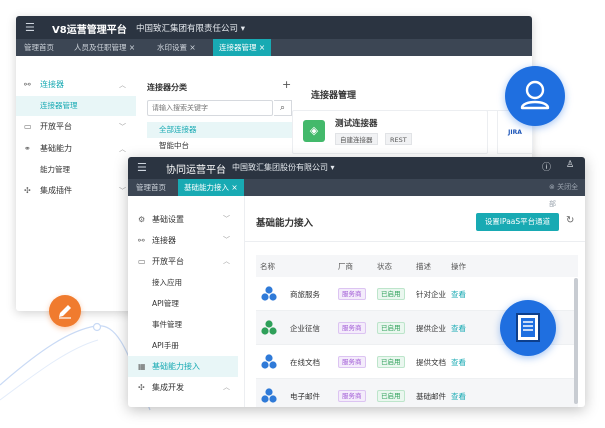 The image size is (605, 428). What do you see at coordinates (183, 240) in the screenshot?
I see `sidebar-item-connector: ⚯ 连接器 ﹀` at bounding box center [183, 240].